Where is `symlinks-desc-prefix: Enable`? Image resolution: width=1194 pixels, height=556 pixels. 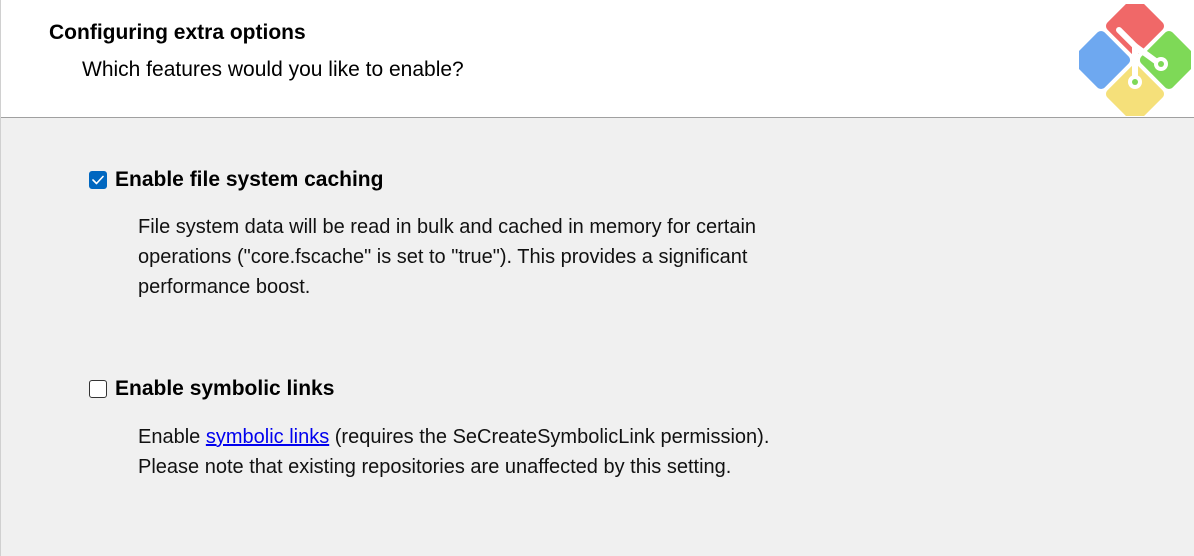 symlinks-desc-prefix: Enable is located at coordinates (172, 437).